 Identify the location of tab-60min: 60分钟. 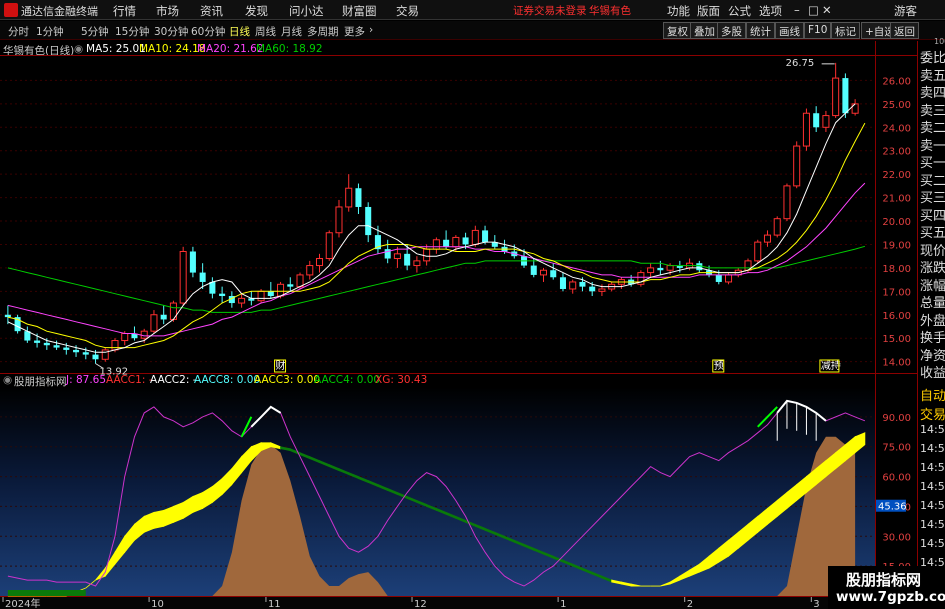
(208, 31).